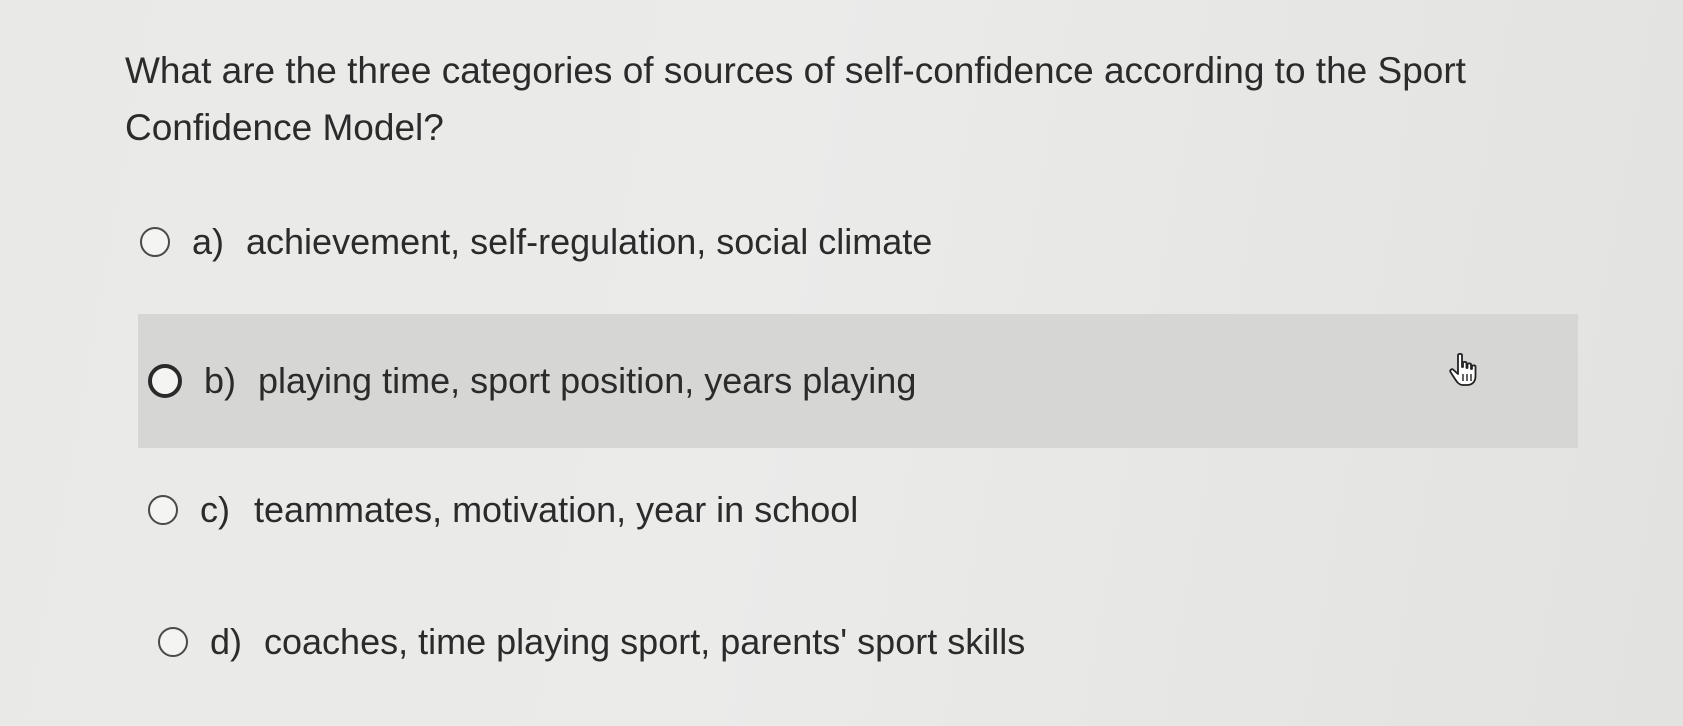  I want to click on option-c-label: teammates, motivation, year in school, so click(556, 509).